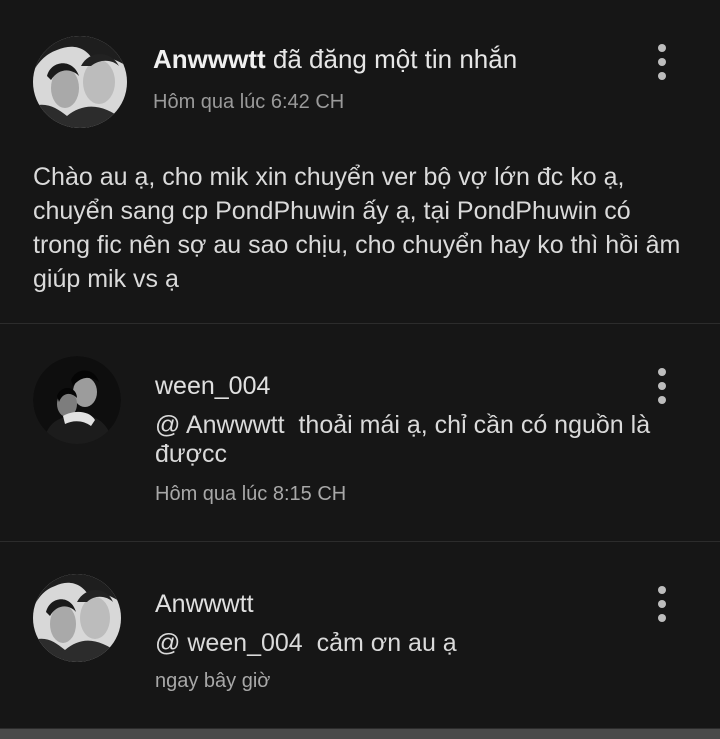 This screenshot has width=720, height=739. I want to click on bottom-bar, so click(360, 734).